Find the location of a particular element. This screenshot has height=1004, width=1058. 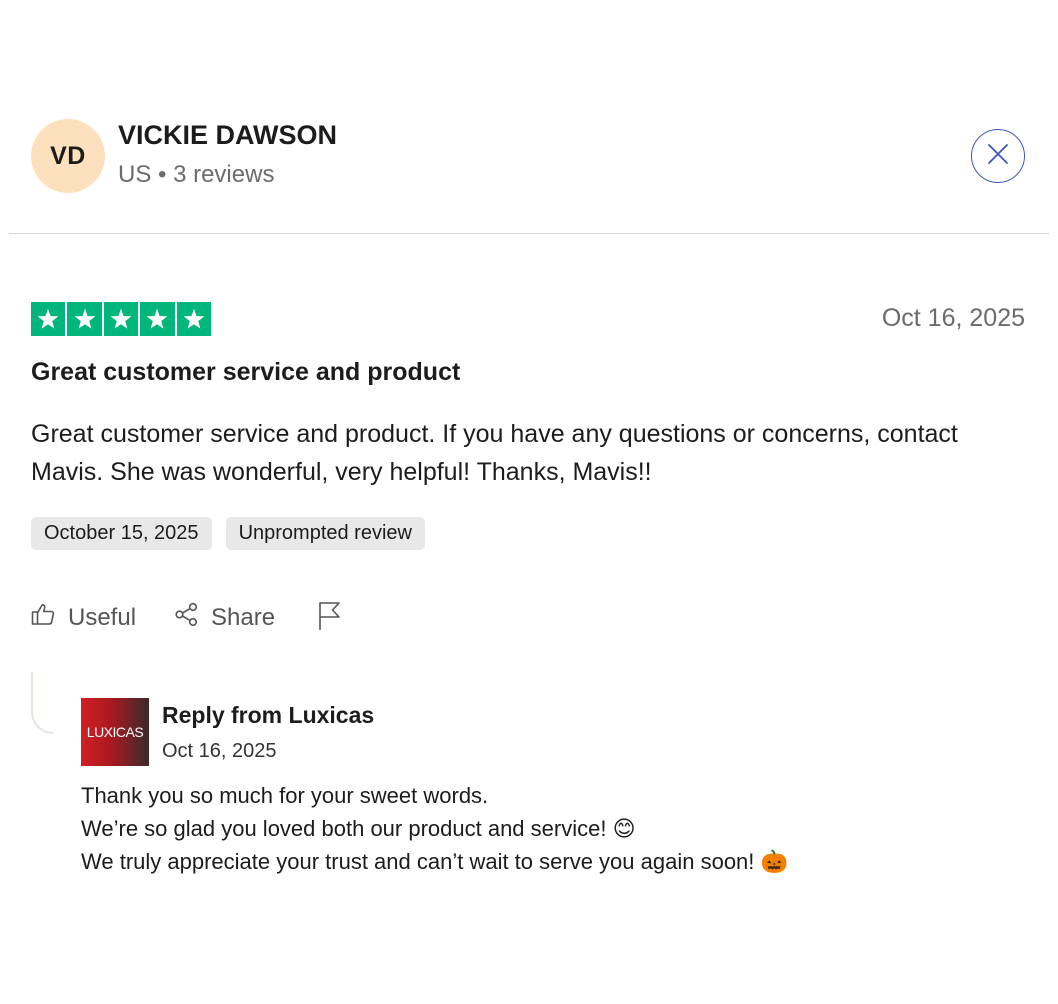

company-logo: LUXICAS is located at coordinates (115, 732).